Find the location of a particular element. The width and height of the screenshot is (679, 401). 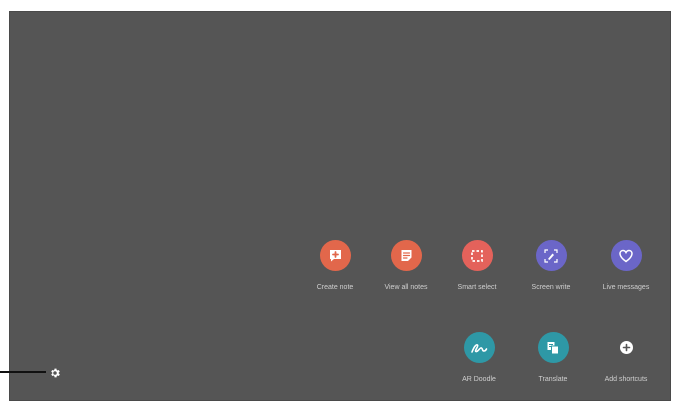

ar-doodle-label: AR Doodle is located at coordinates (479, 379).